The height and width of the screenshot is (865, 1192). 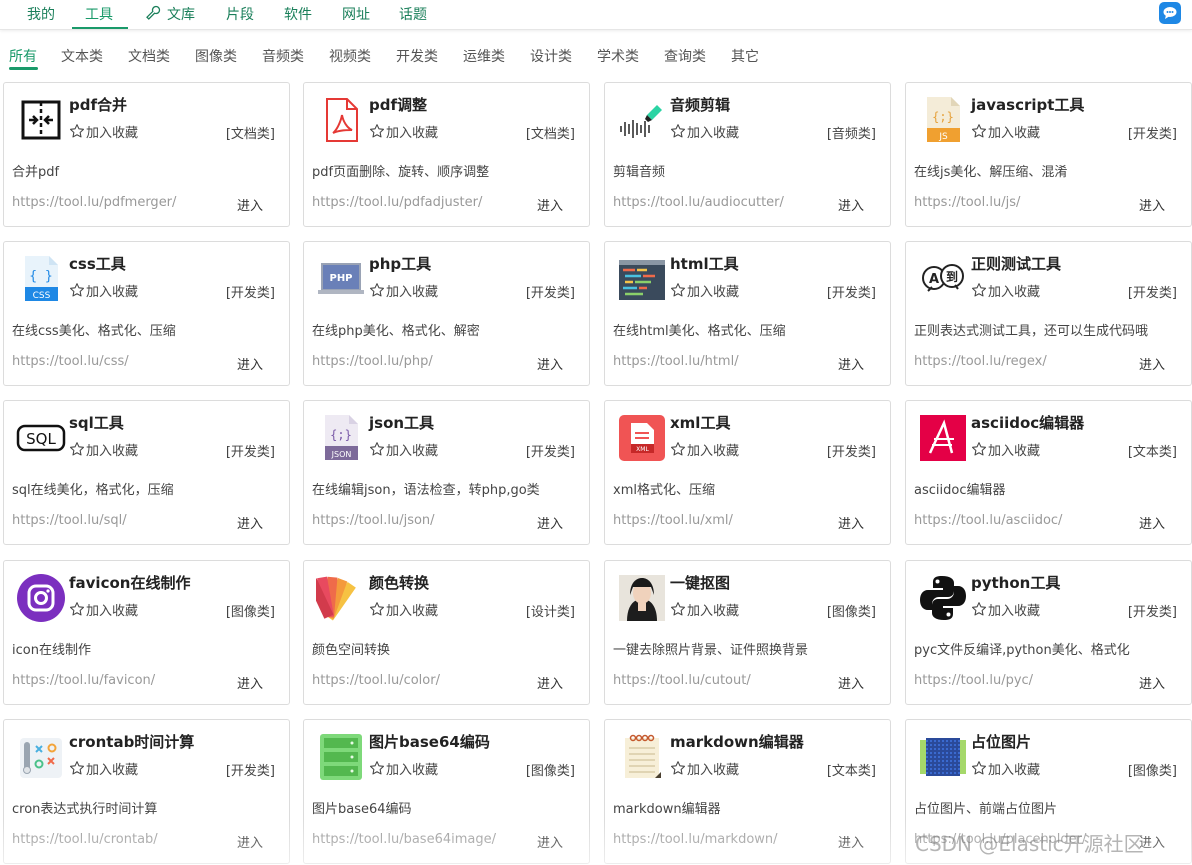 What do you see at coordinates (372, 361) in the screenshot?
I see `tool-url: https://tool.lu/php/` at bounding box center [372, 361].